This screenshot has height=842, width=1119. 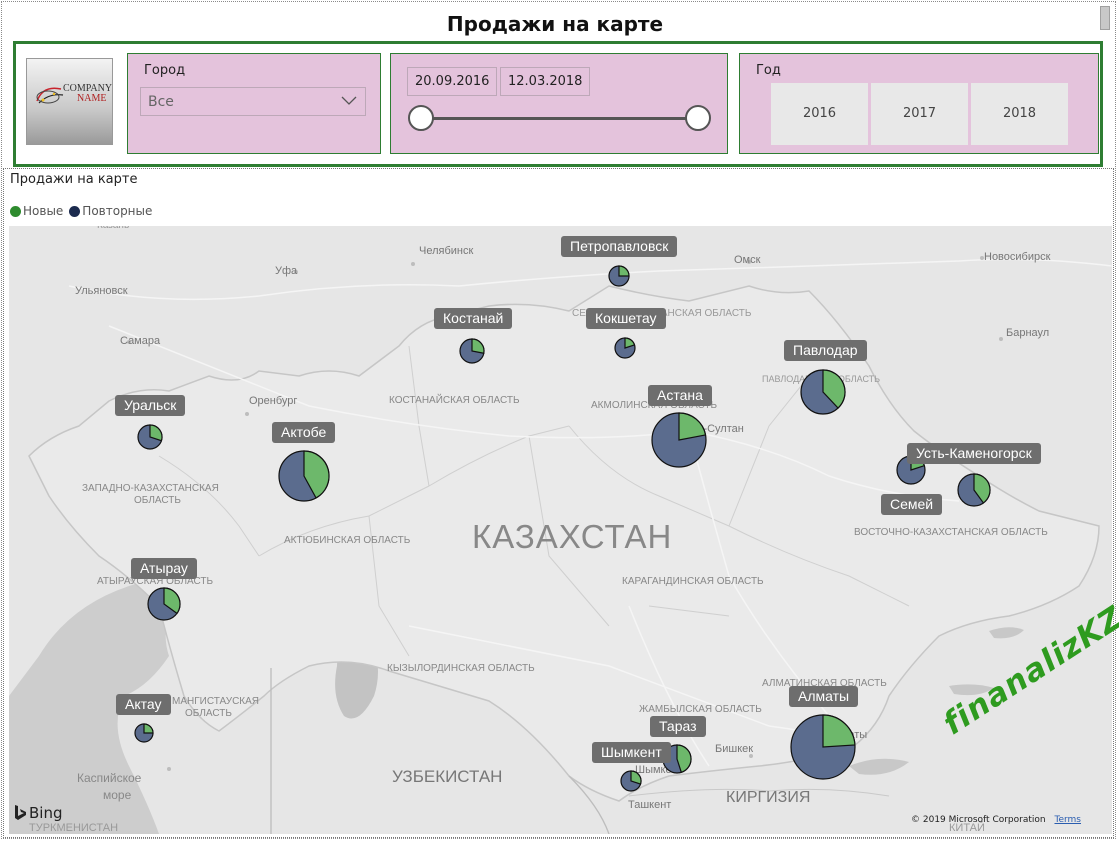 What do you see at coordinates (974, 453) in the screenshot?
I see `city-callout: Усть-Каменогорск` at bounding box center [974, 453].